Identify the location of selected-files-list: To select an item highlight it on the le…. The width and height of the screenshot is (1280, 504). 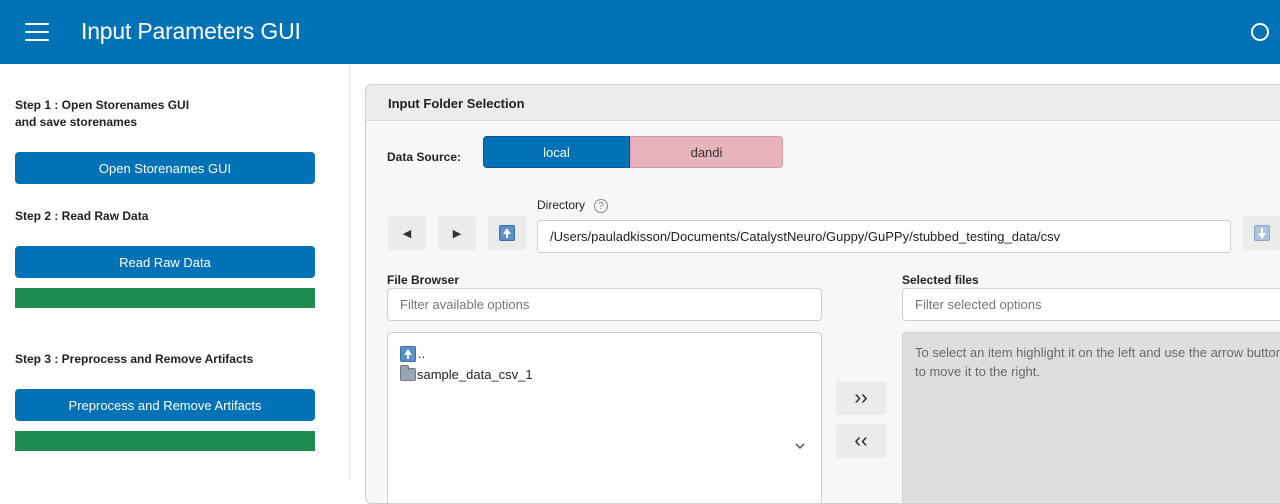
(1091, 417).